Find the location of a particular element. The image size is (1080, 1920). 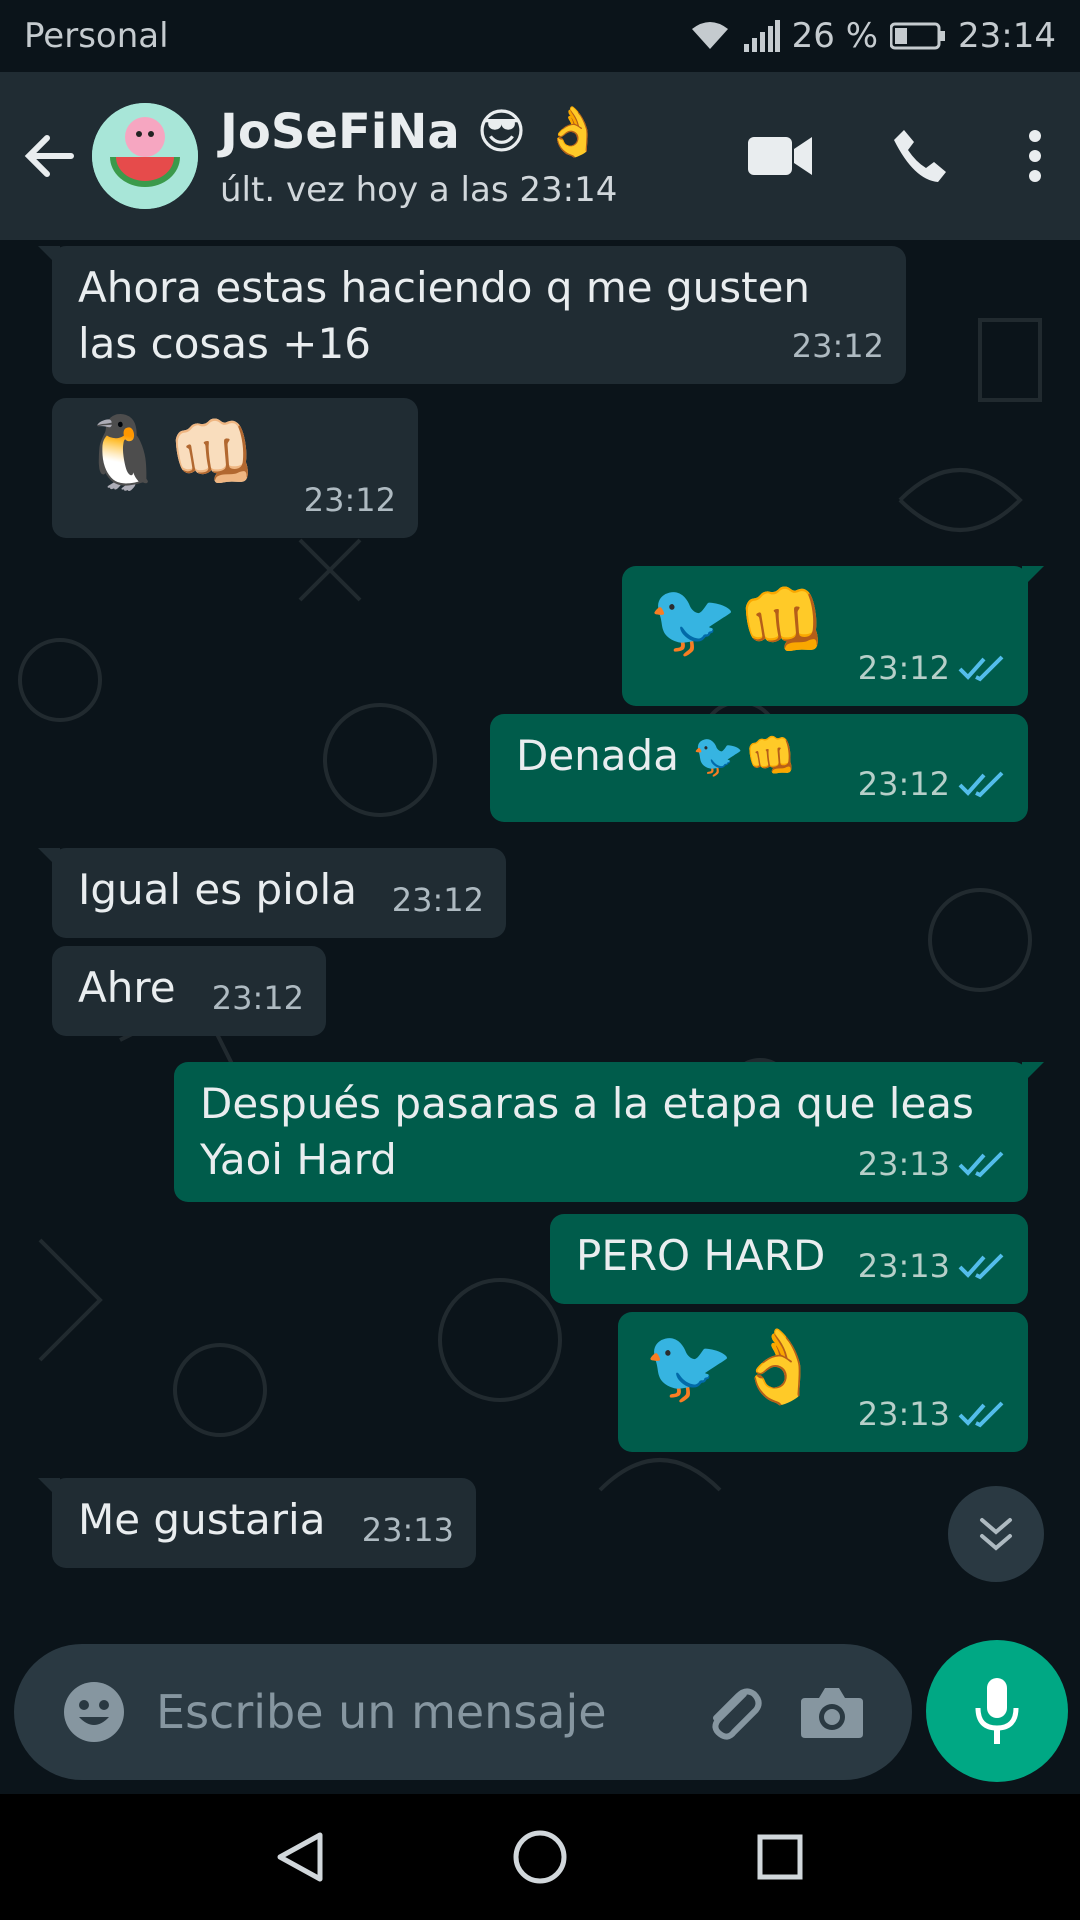

system-nav-bar is located at coordinates (540, 1857).